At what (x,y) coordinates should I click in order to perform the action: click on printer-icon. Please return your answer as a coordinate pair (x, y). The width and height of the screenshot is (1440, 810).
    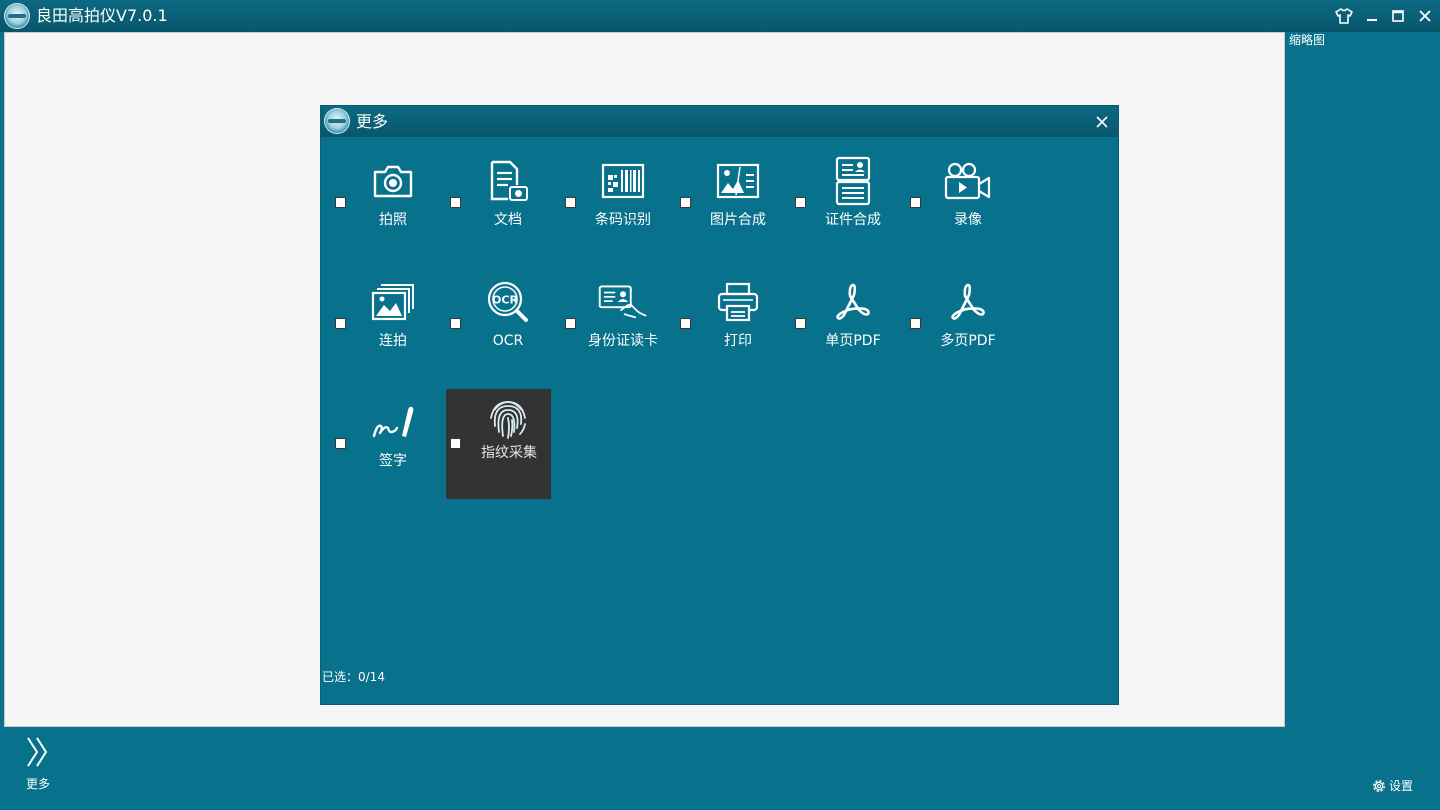
    Looking at the image, I should click on (738, 302).